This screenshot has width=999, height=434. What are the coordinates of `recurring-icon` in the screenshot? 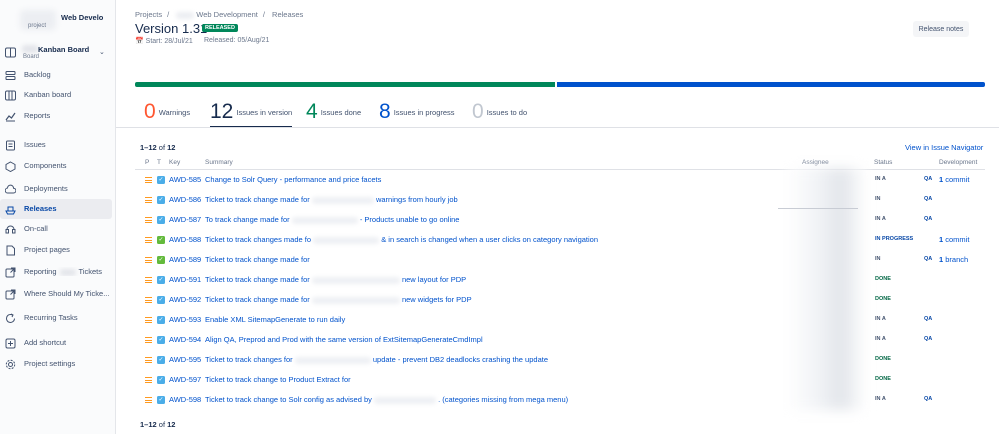 It's located at (10, 318).